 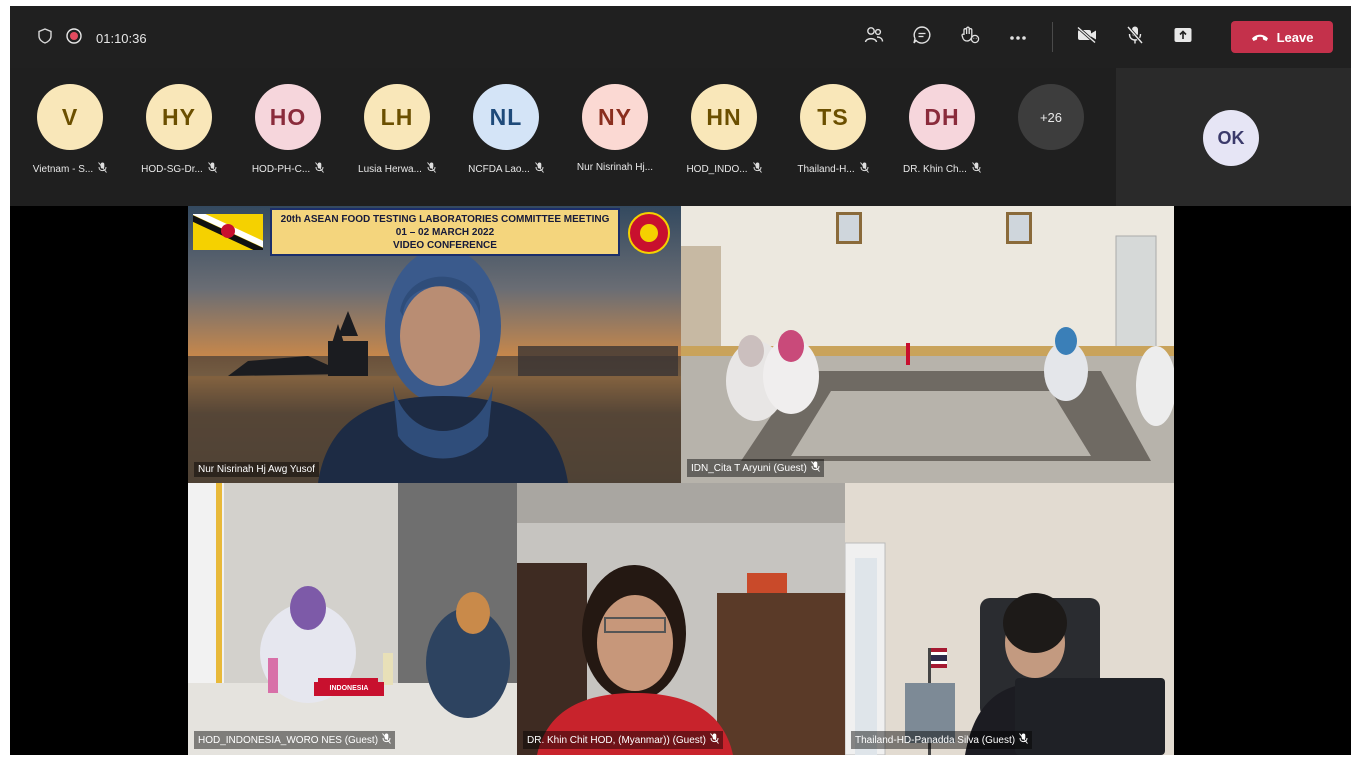 I want to click on more-options-button, so click(x=1018, y=37).